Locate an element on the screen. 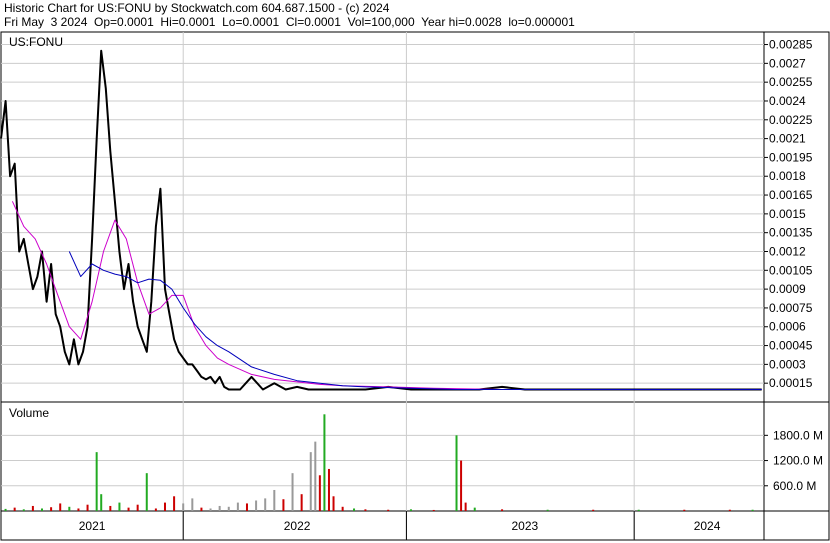 The height and width of the screenshot is (543, 830). price-tick-label: 0.0027 is located at coordinates (787, 63).